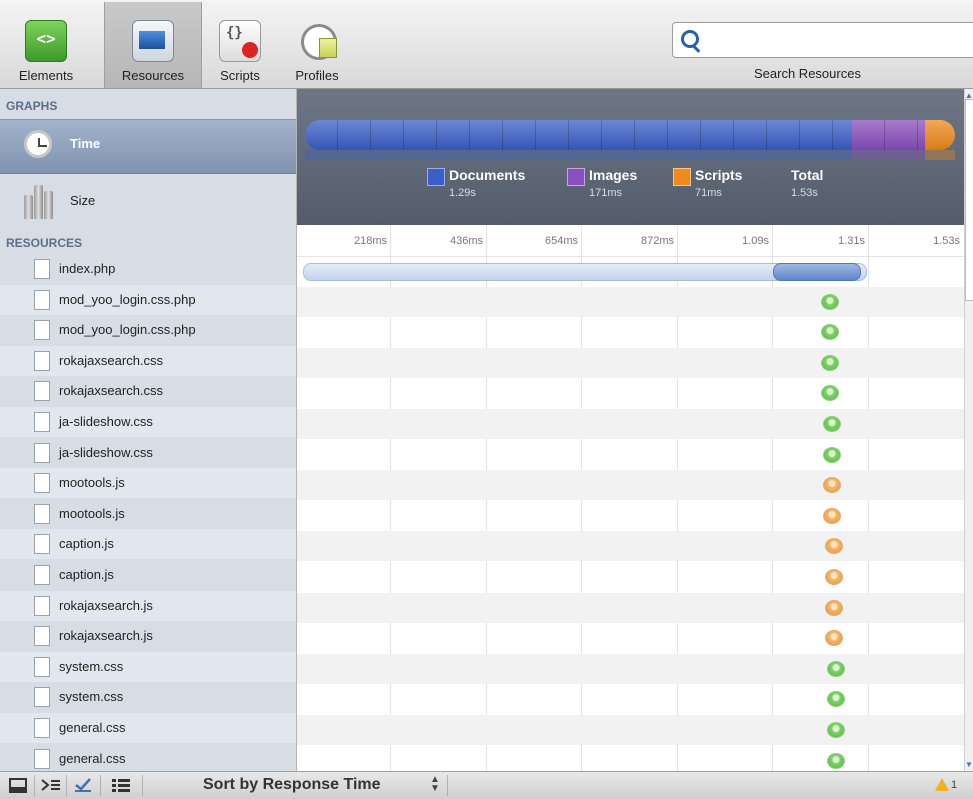 This screenshot has width=973, height=799. What do you see at coordinates (148, 202) in the screenshot?
I see `sidebar-item-size: Size` at bounding box center [148, 202].